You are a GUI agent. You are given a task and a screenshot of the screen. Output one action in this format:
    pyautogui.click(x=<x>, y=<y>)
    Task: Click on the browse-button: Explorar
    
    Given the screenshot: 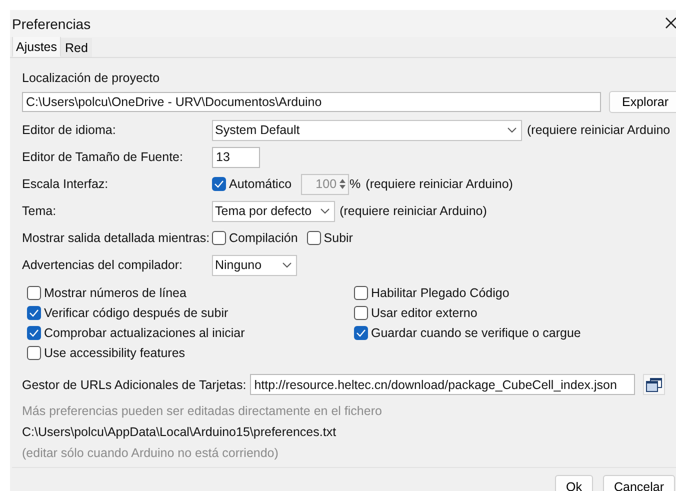 What is the action you would take?
    pyautogui.click(x=642, y=102)
    